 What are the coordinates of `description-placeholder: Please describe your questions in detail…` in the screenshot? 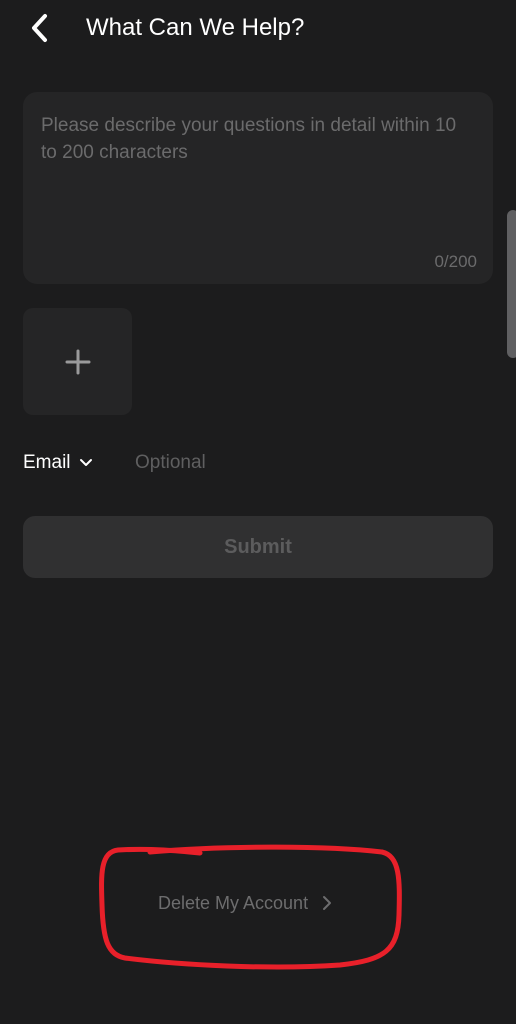 It's located at (249, 139).